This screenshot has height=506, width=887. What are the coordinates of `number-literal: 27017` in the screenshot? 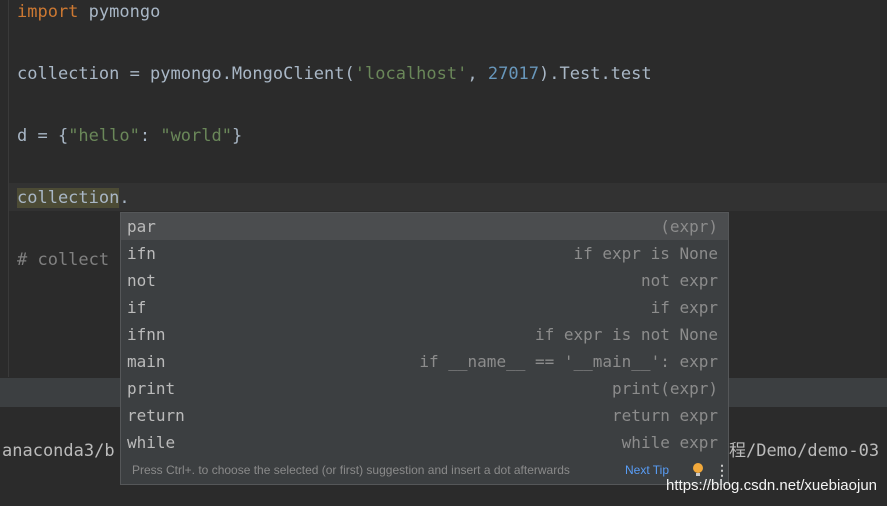 It's located at (513, 74).